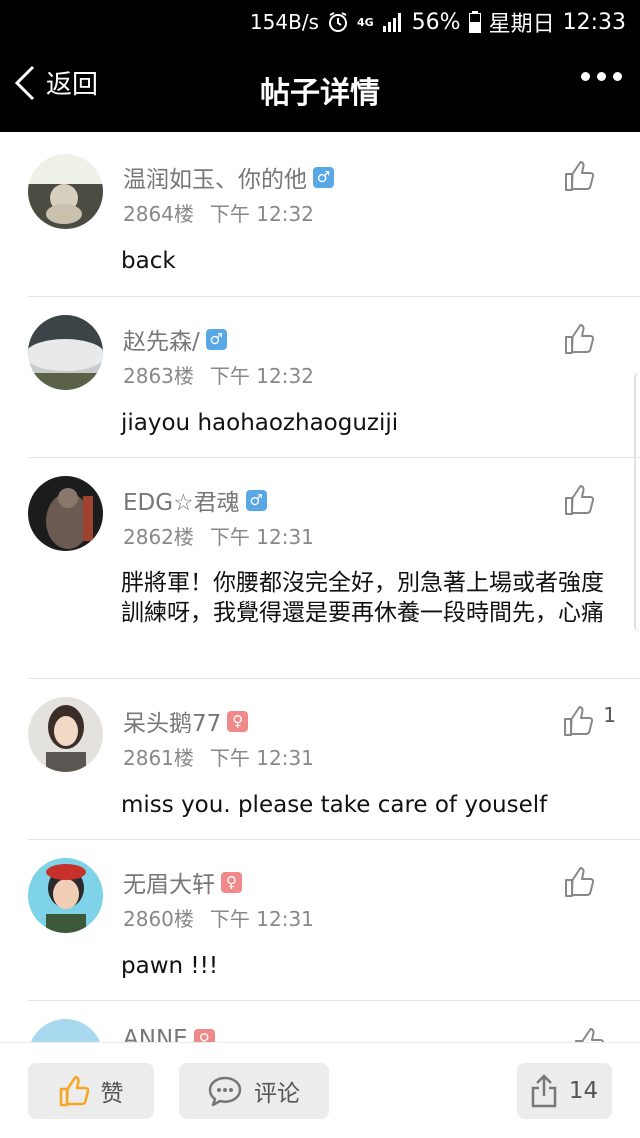 This screenshot has height=1138, width=640. What do you see at coordinates (225, 1091) in the screenshot?
I see `chat-bubble-icon` at bounding box center [225, 1091].